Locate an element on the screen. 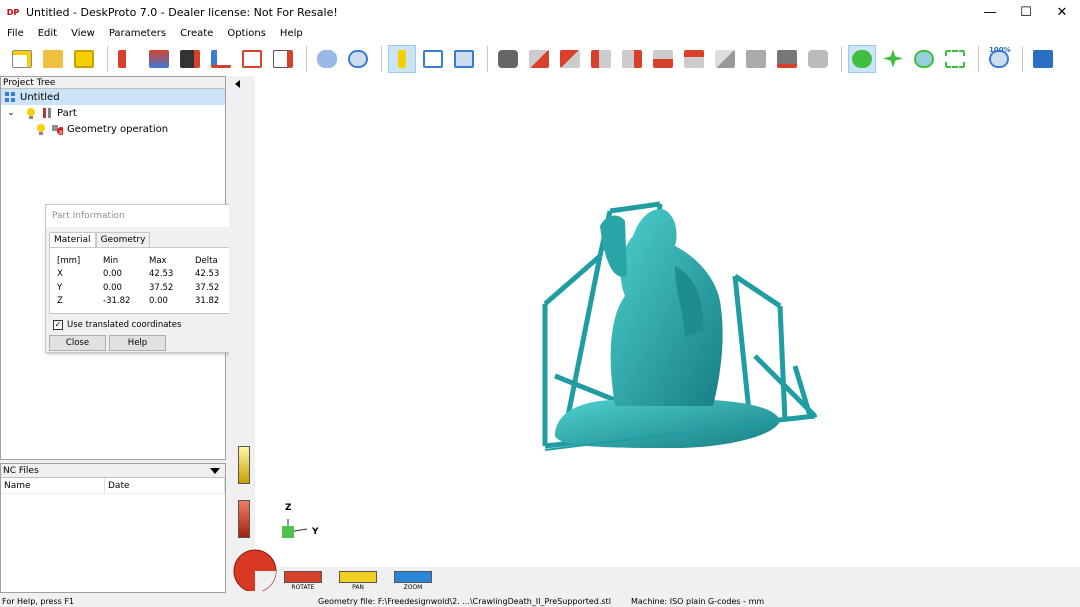 The image size is (1080, 607). info-button is located at coordinates (402, 58).